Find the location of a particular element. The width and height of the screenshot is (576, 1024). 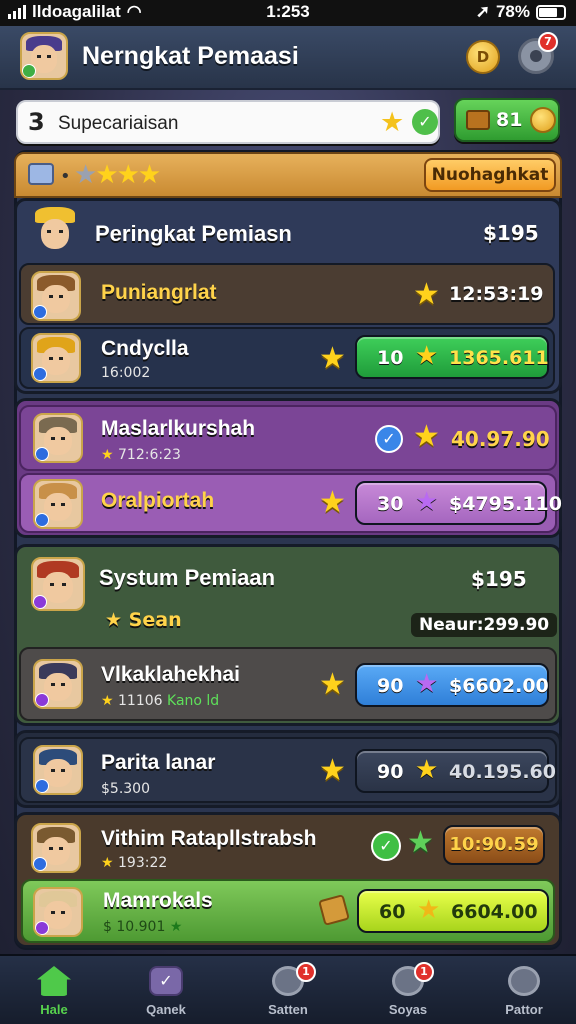

nav-item-search: Satten 1 is located at coordinates (288, 992).